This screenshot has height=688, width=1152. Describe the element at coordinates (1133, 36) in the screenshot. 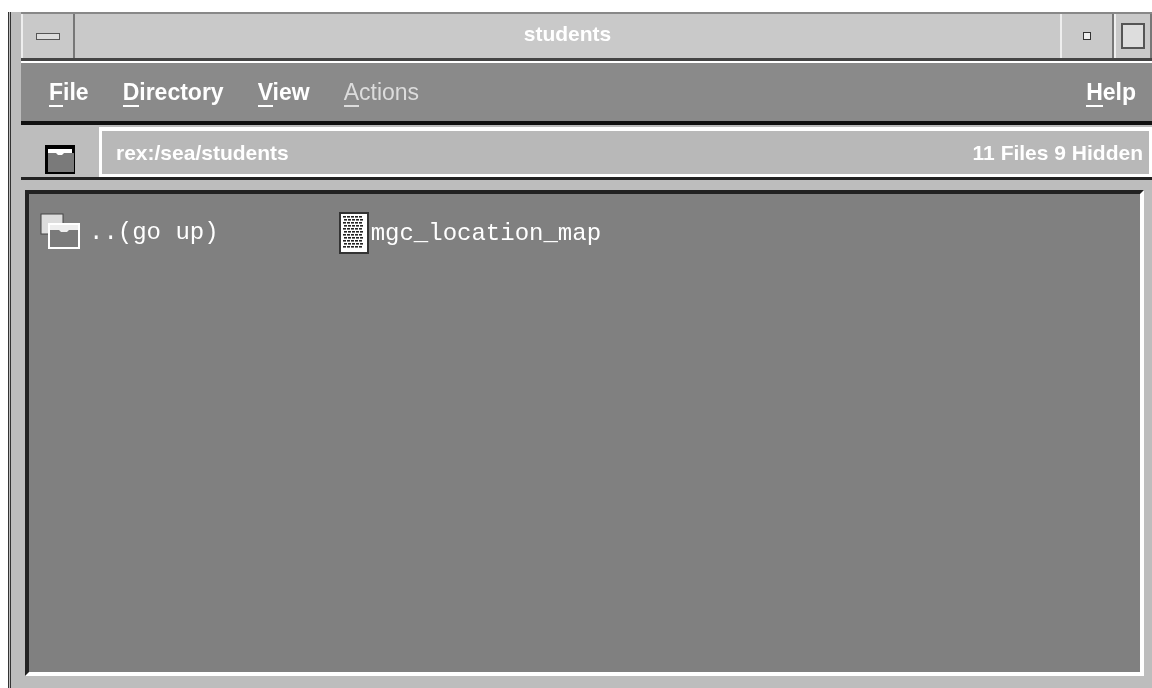

I see `maximize-button` at that location.